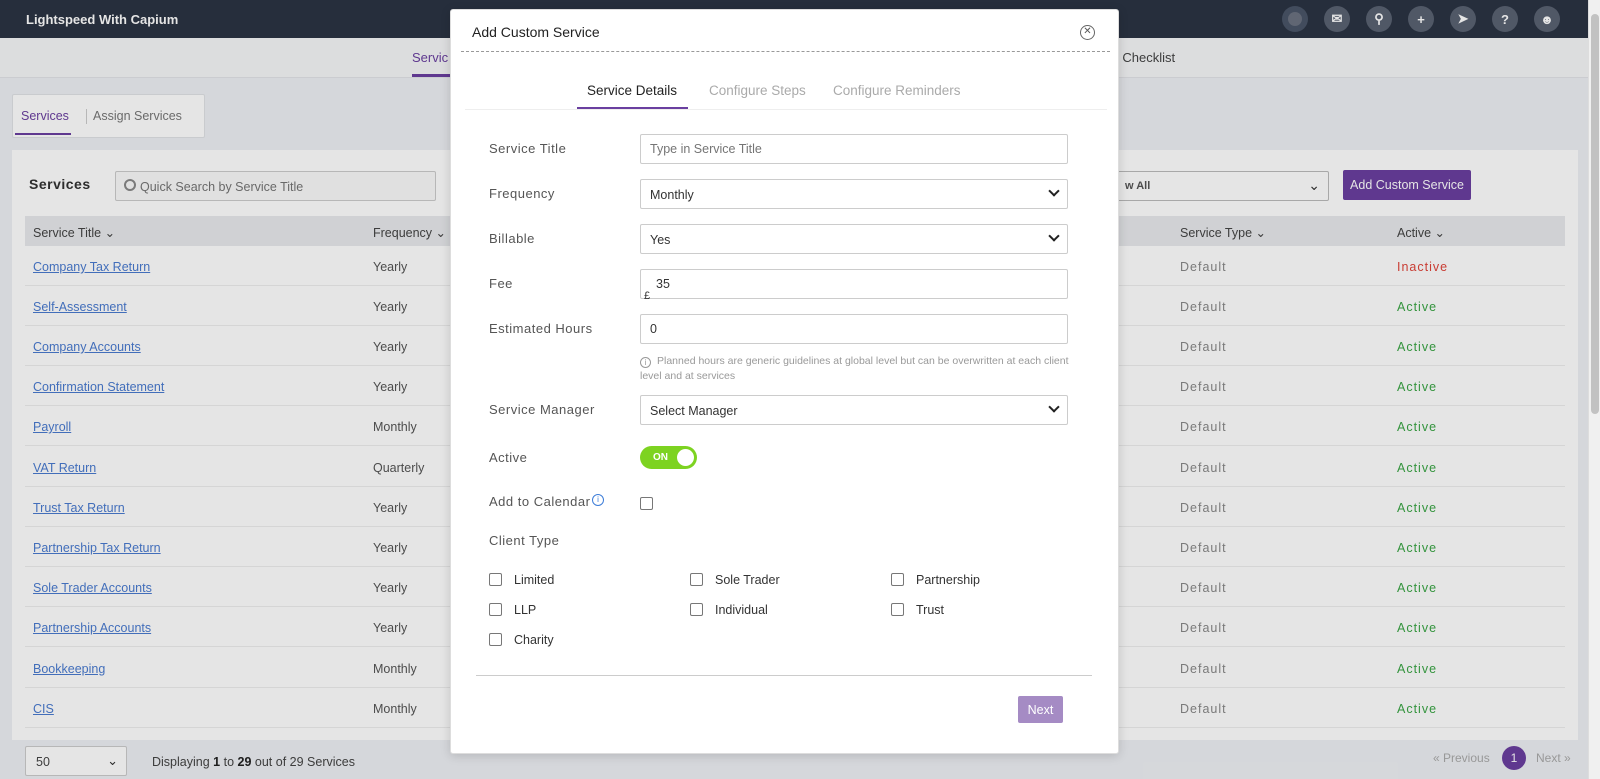 This screenshot has width=1600, height=779. I want to click on fee-label: Fee, so click(501, 283).